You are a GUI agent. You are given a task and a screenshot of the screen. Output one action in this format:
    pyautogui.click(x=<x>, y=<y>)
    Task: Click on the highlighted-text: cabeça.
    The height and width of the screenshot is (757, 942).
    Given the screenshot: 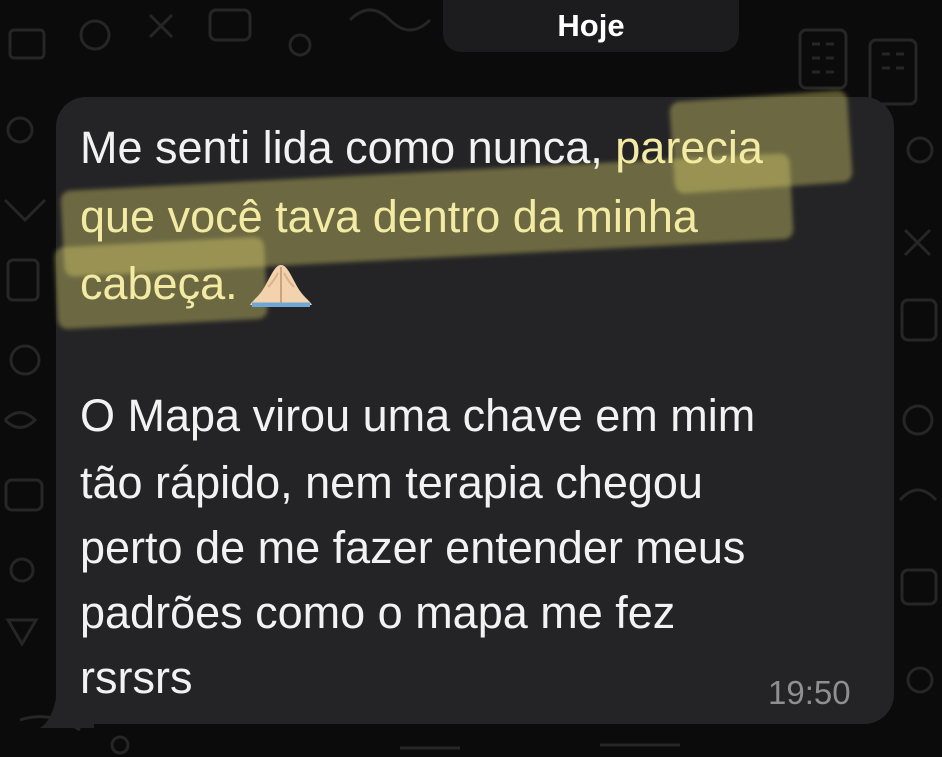 What is the action you would take?
    pyautogui.click(x=159, y=283)
    